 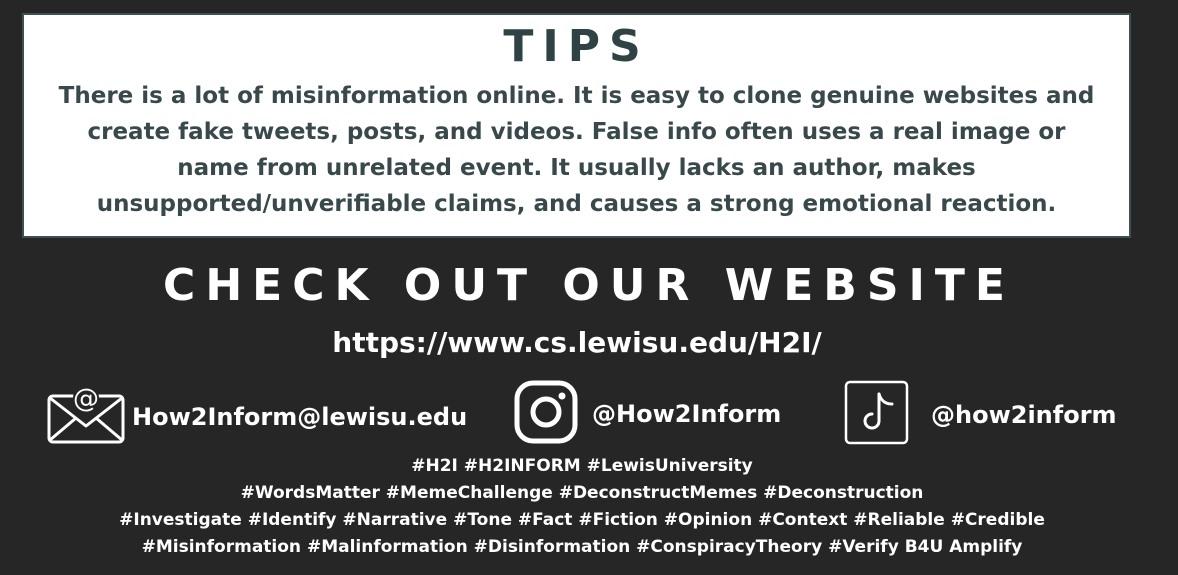 I want to click on tips-title: TIPS, so click(x=576, y=46).